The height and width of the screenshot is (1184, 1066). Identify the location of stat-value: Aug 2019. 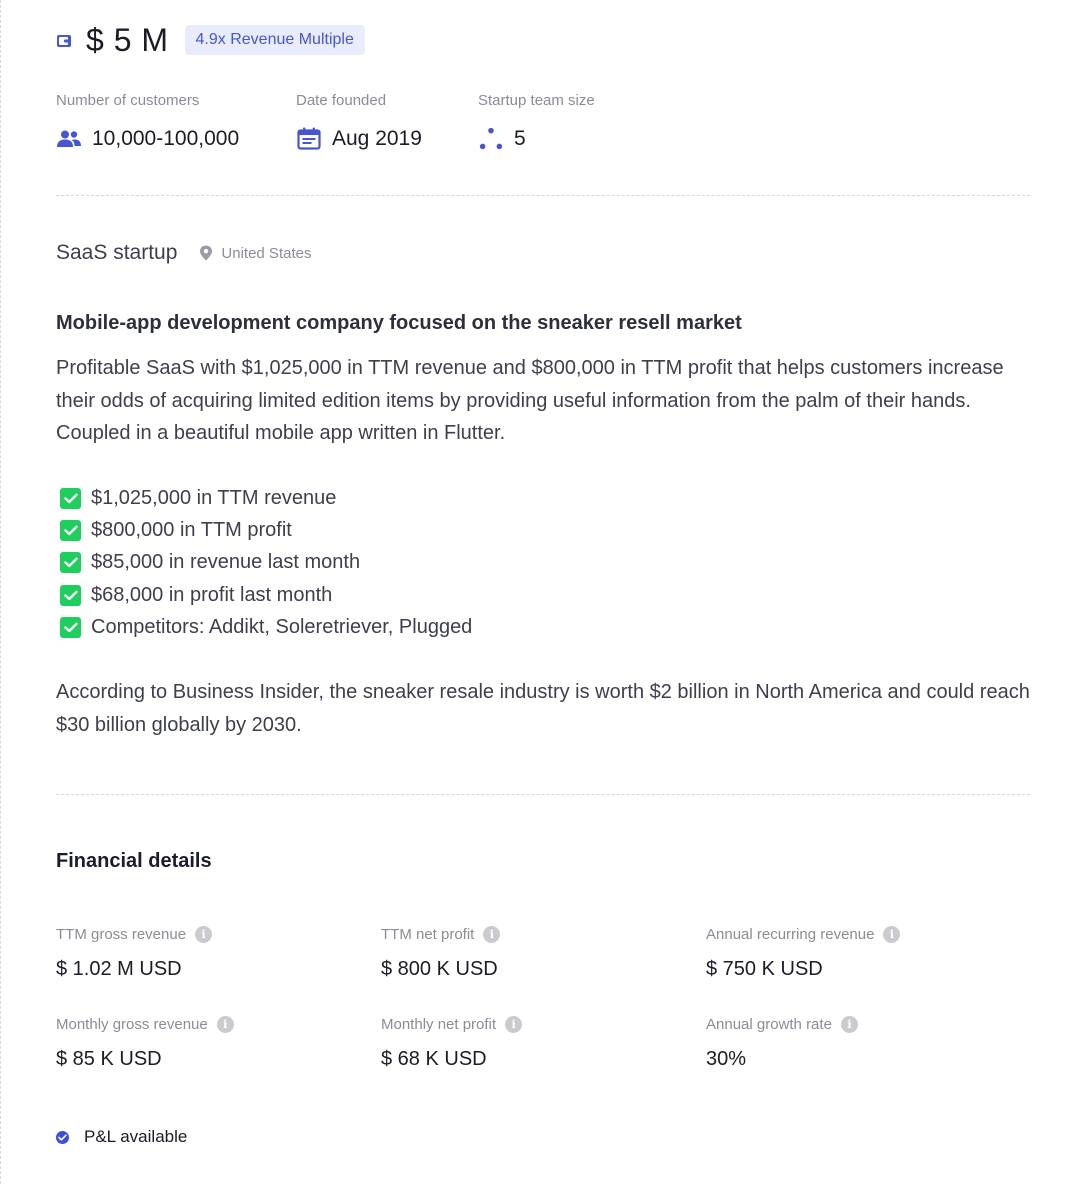
(377, 138).